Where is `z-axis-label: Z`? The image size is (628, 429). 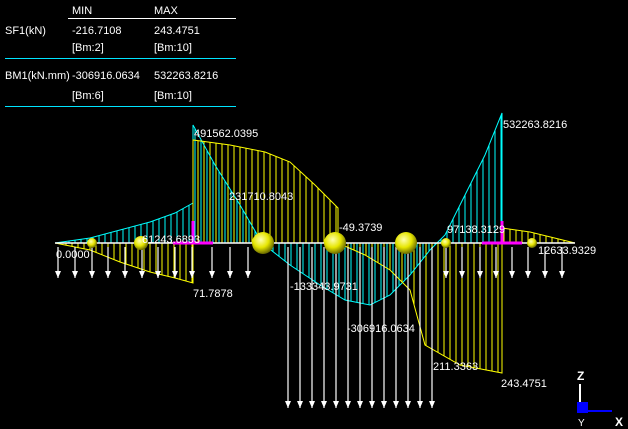 z-axis-label: Z is located at coordinates (580, 376).